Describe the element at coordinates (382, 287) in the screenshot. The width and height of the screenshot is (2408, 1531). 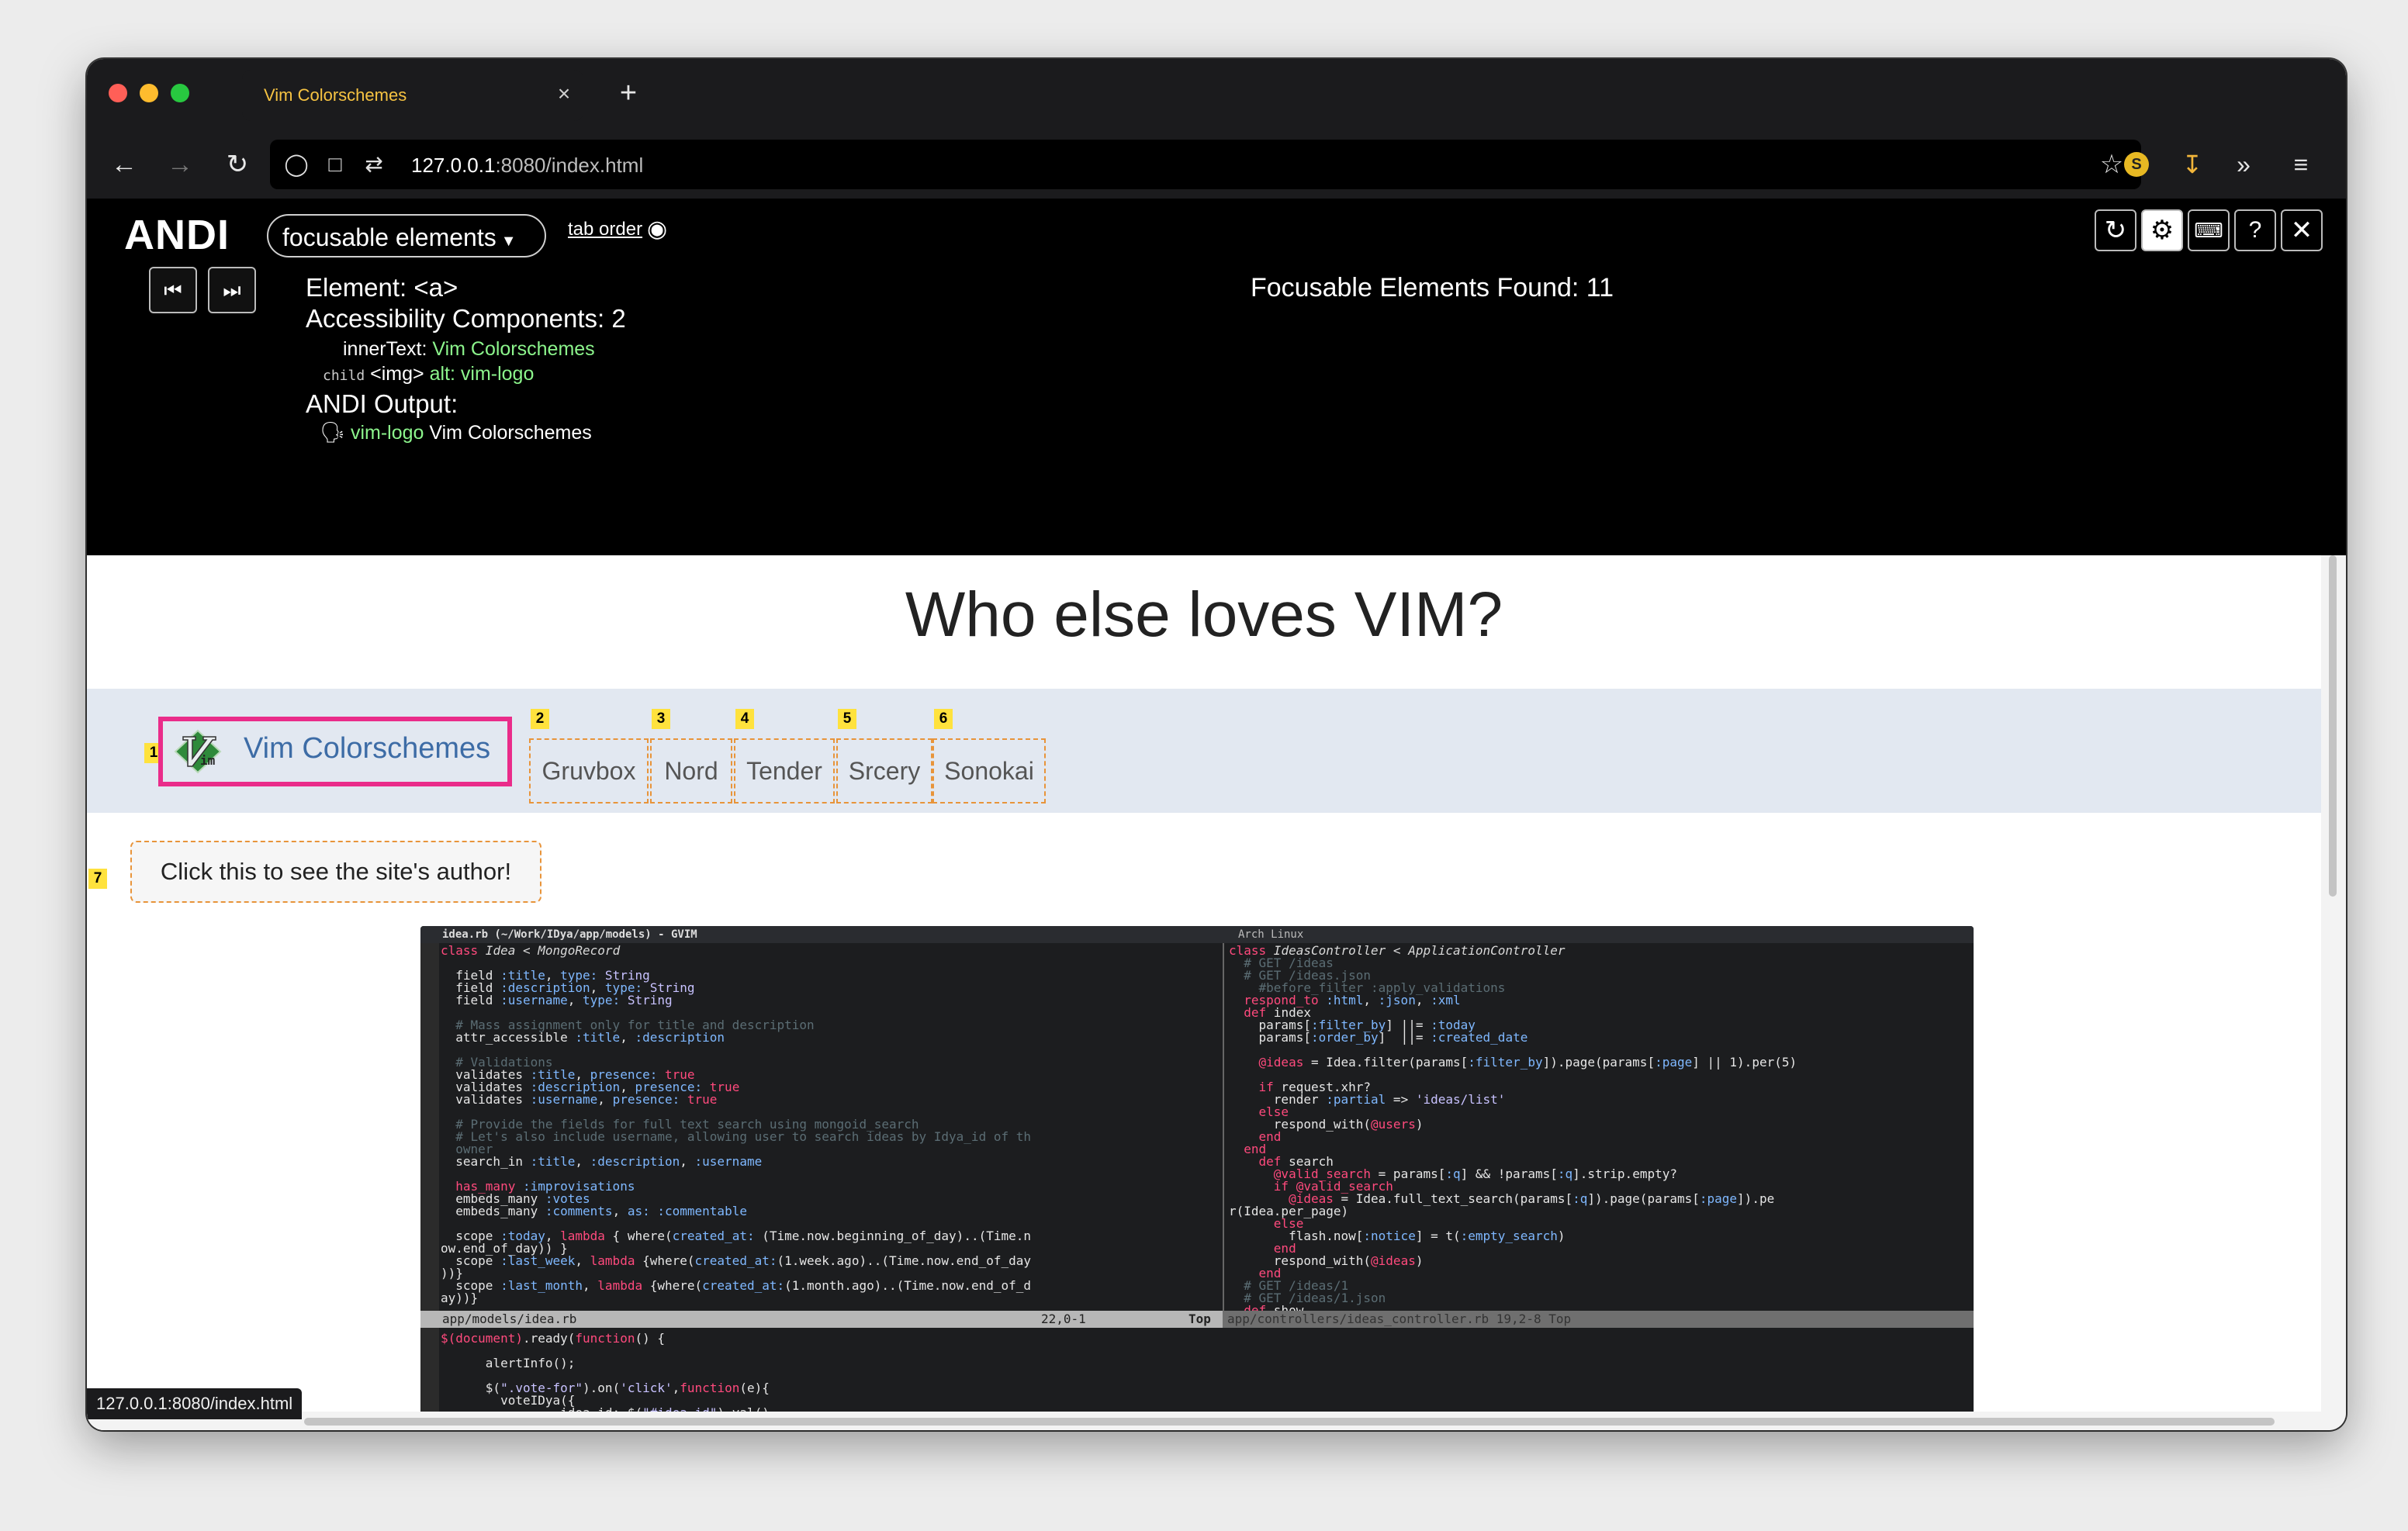
I see `andi-element-label: Element: <a>` at that location.